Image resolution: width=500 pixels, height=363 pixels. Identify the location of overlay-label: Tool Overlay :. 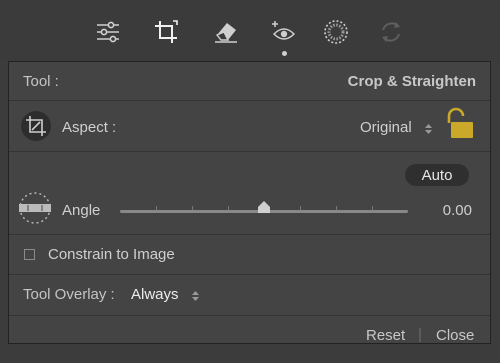
(69, 294).